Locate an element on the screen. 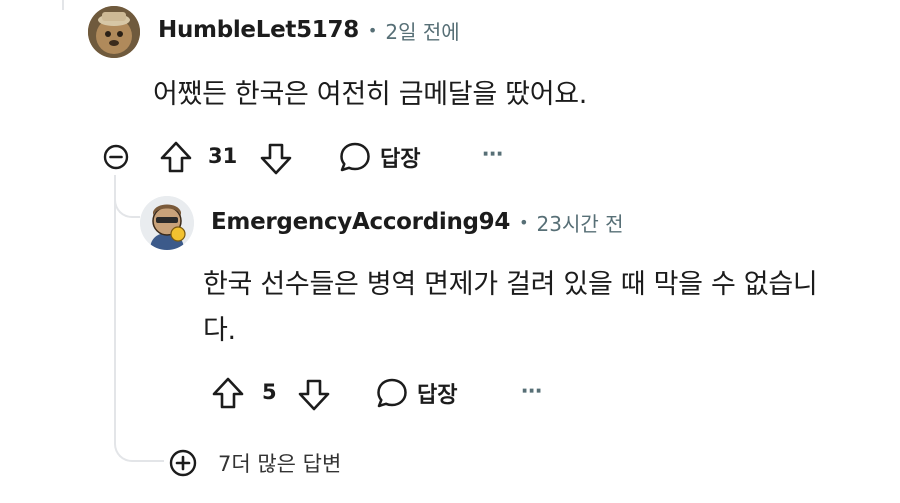 The width and height of the screenshot is (900, 503). more-replies-label: 7더 많은 답변 is located at coordinates (280, 464).